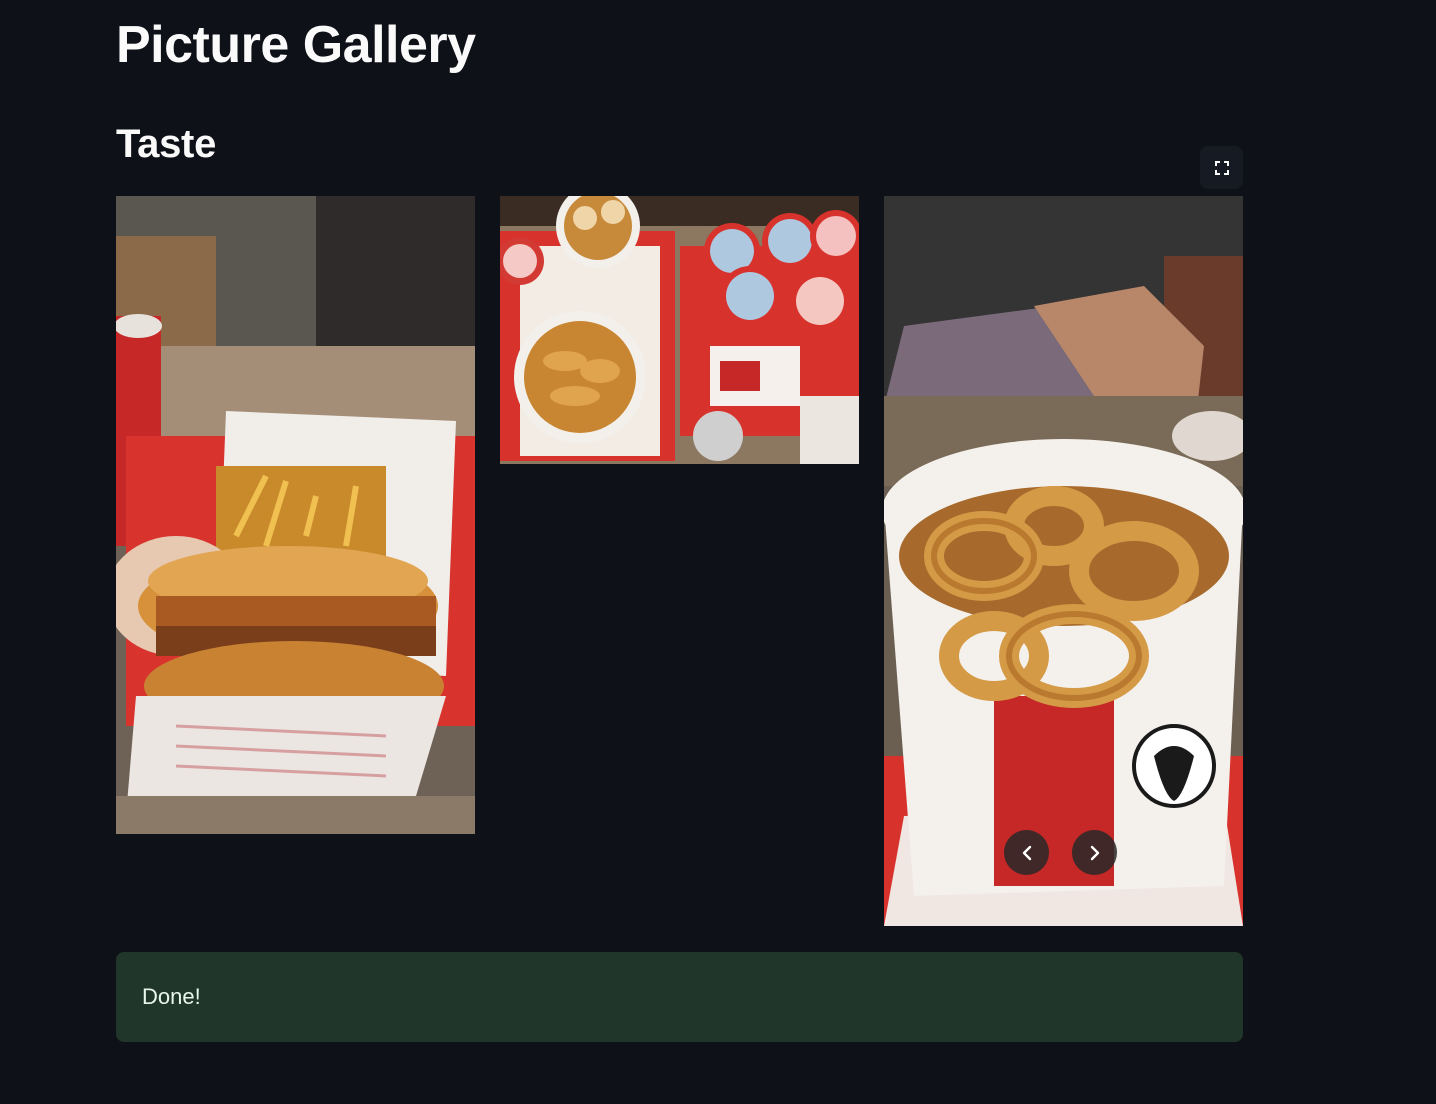 The image size is (1436, 1104). I want to click on carousel-prev-button, so click(1026, 852).